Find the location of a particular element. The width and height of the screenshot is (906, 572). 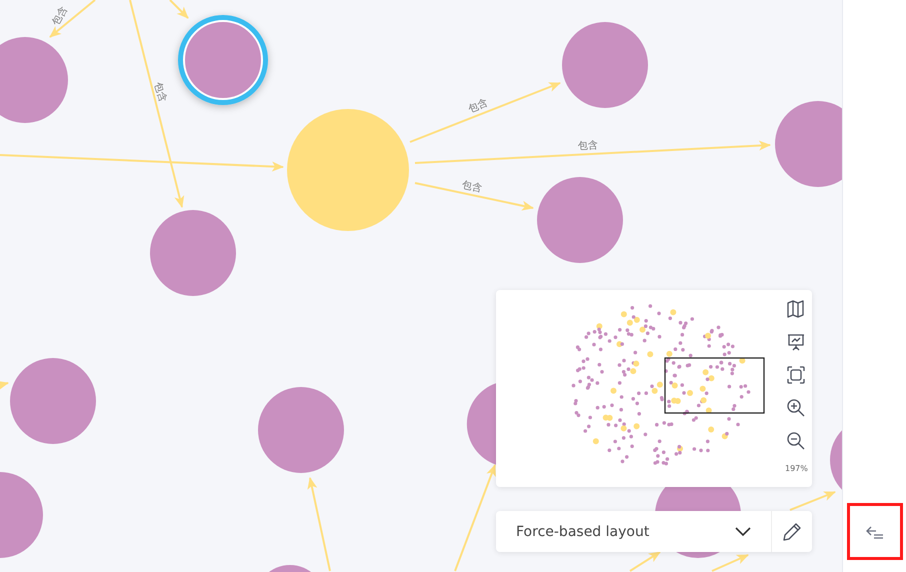

fit-screen-icon is located at coordinates (796, 374).